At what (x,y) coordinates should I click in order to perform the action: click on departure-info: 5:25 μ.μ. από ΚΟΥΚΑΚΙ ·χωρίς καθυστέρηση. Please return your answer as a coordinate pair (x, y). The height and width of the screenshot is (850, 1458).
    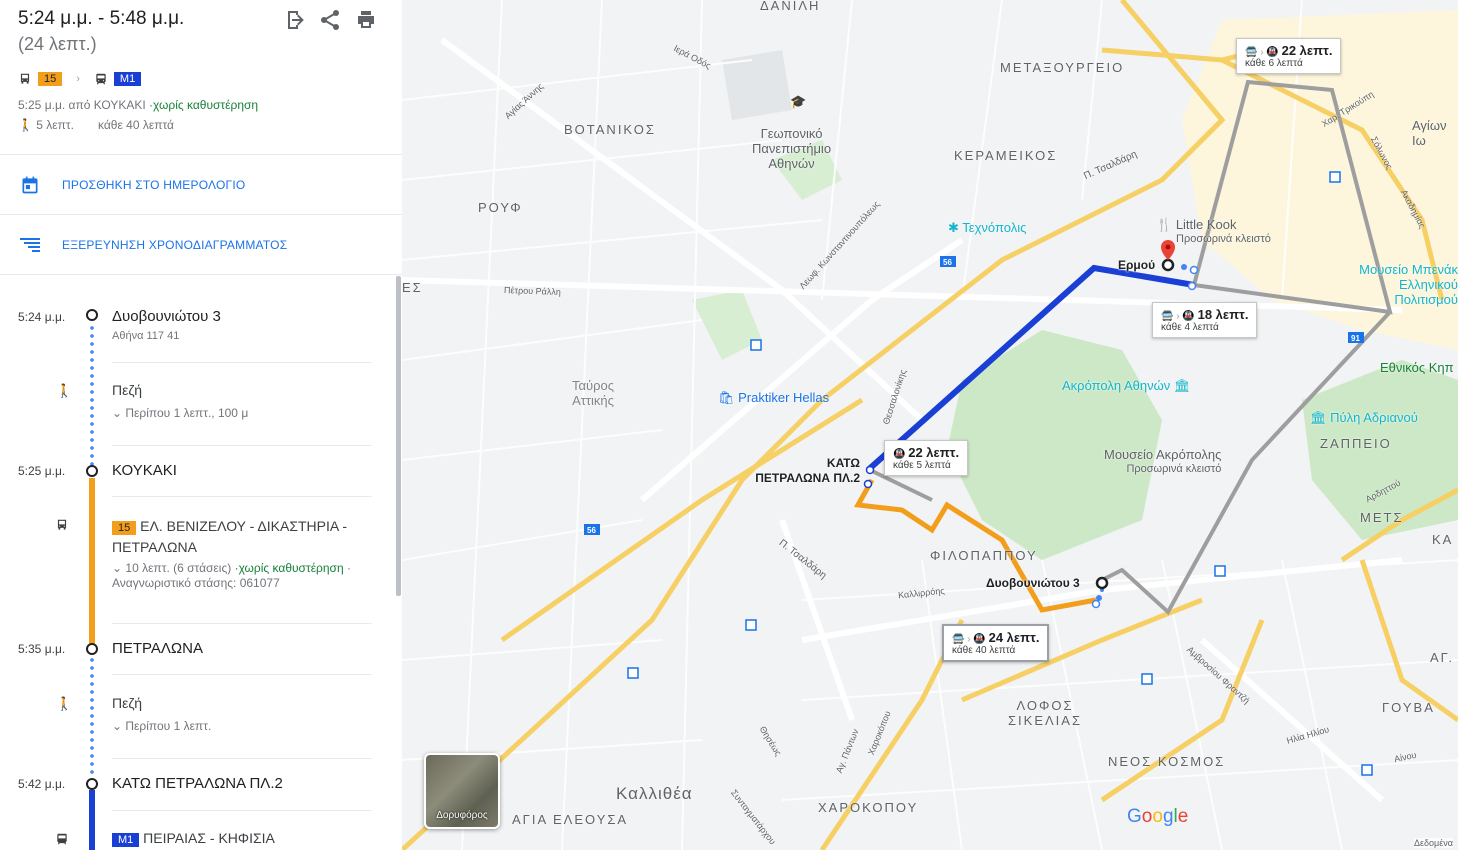
    Looking at the image, I should click on (138, 105).